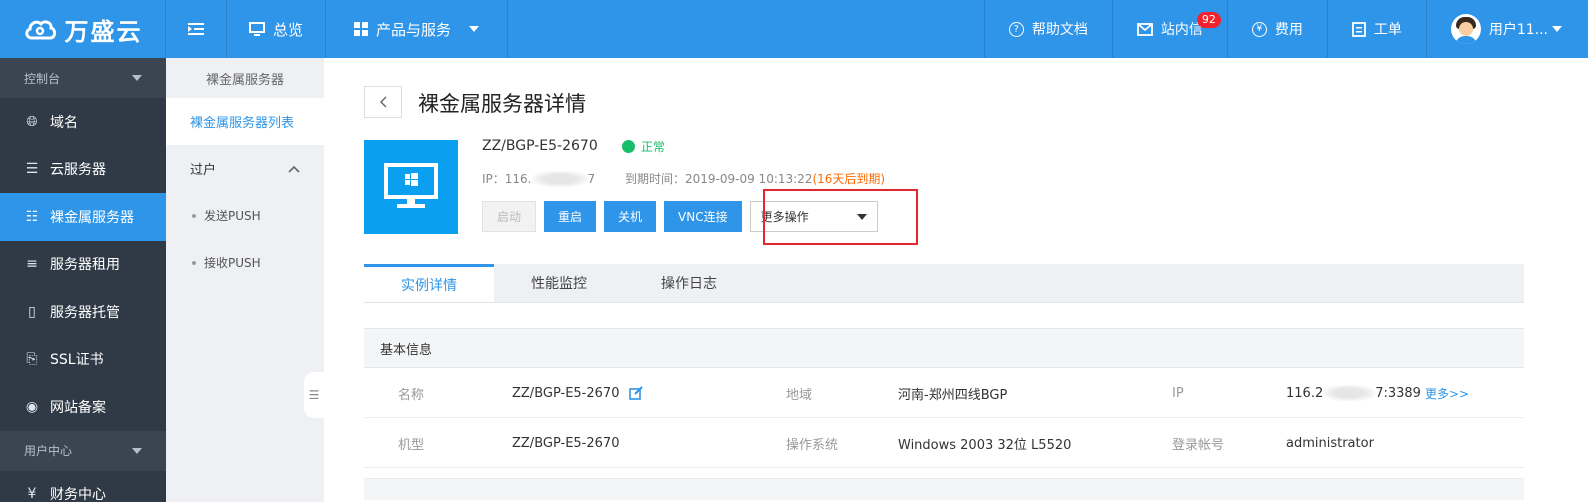  I want to click on sidebar-group-user-center: 用户中心, so click(83, 450).